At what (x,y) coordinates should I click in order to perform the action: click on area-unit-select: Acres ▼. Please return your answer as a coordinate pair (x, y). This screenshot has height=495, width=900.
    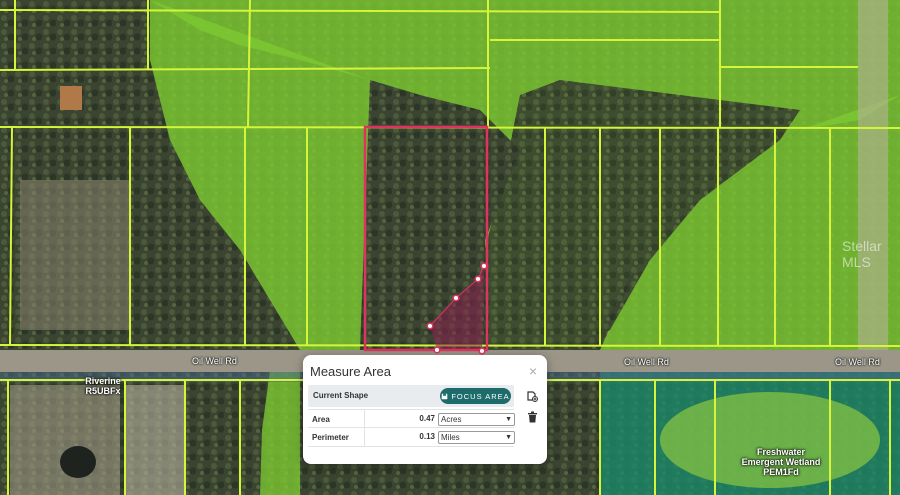
    Looking at the image, I should click on (476, 419).